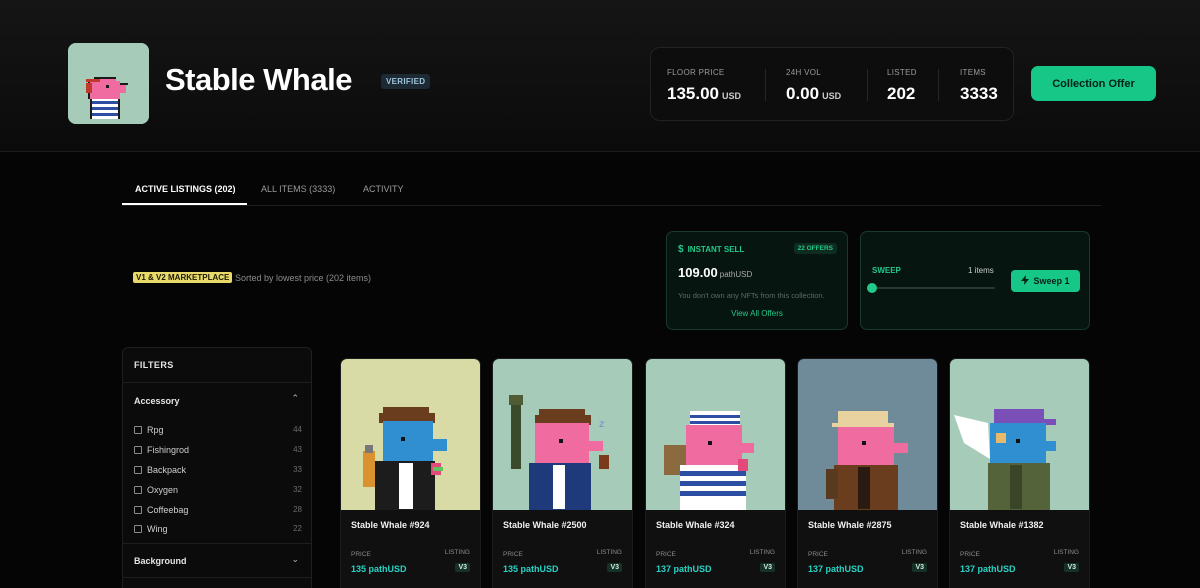  Describe the element at coordinates (902, 72) in the screenshot. I see `listed-label: LISTED` at that location.